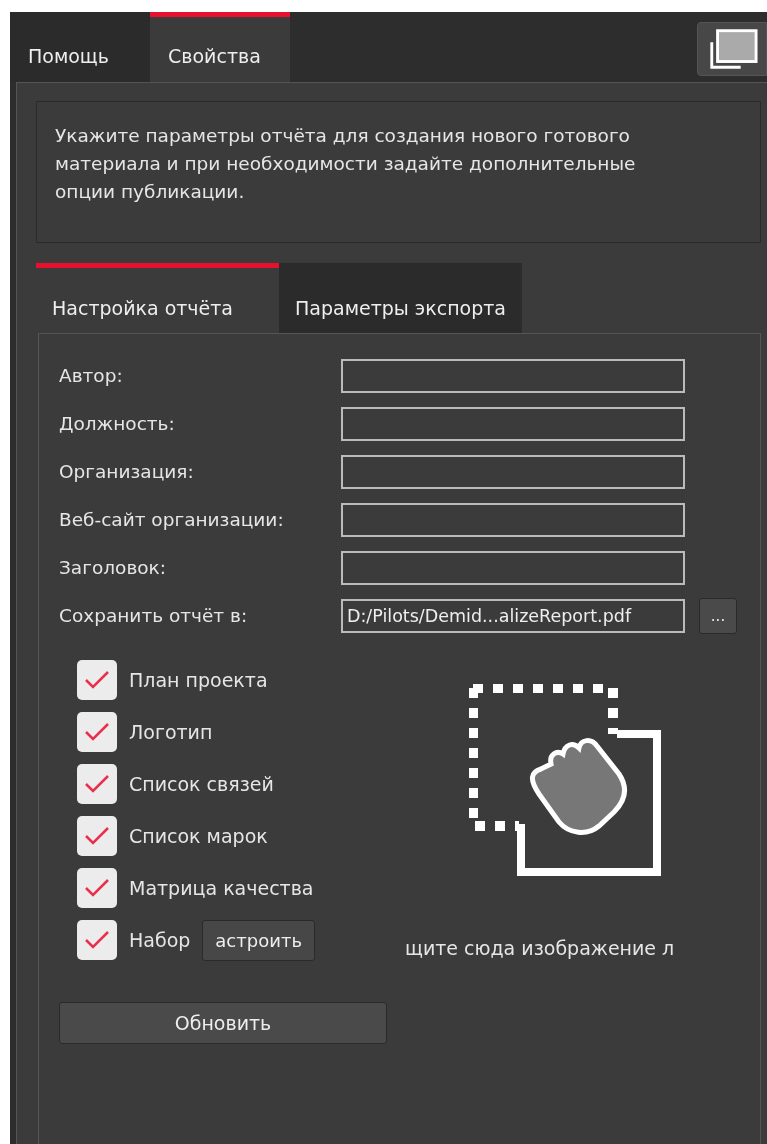 Image resolution: width=767 pixels, height=1144 pixels. What do you see at coordinates (171, 732) in the screenshot?
I see `checkbox-label: Логотип` at bounding box center [171, 732].